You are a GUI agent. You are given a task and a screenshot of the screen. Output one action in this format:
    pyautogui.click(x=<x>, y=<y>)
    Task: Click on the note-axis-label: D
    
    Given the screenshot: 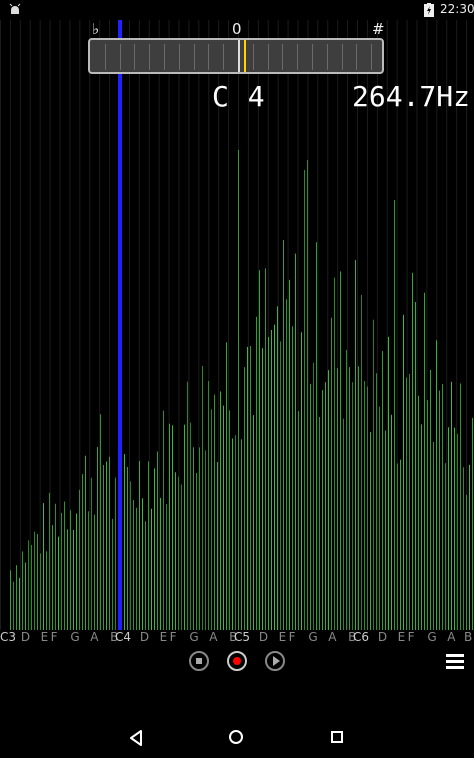 What is the action you would take?
    pyautogui.click(x=144, y=637)
    